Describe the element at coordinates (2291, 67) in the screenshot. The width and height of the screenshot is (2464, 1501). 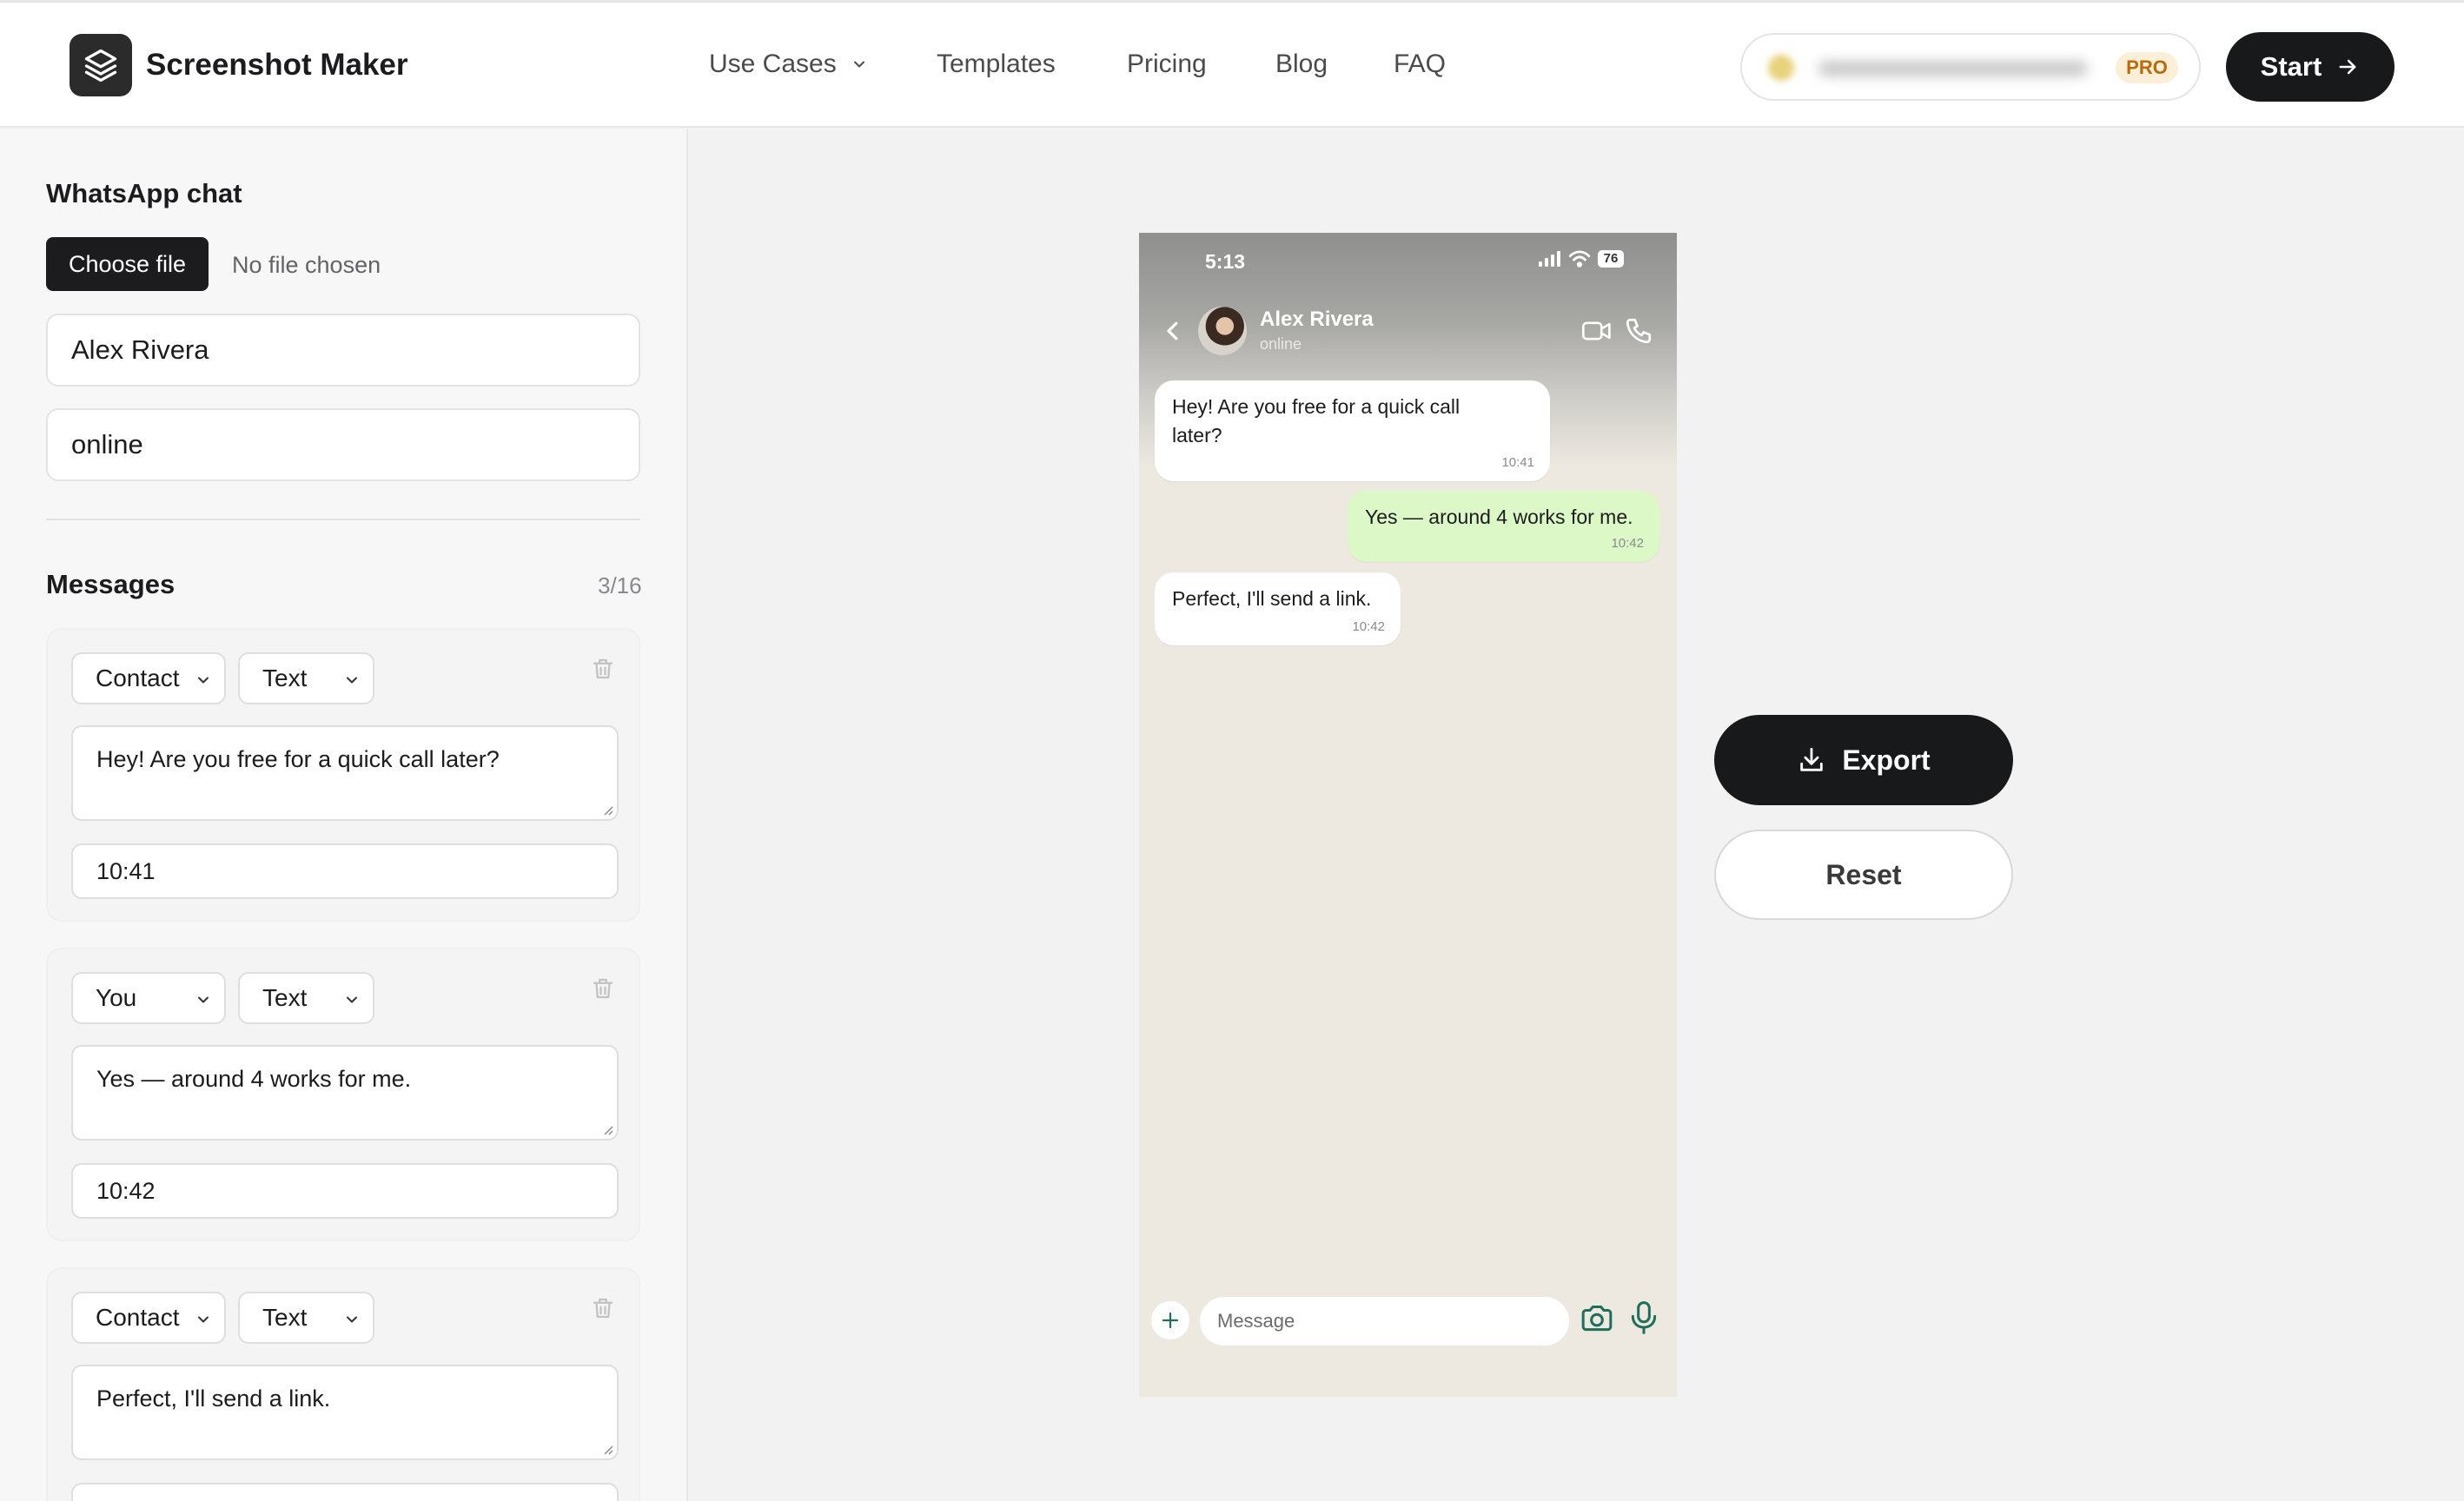
I see `start-button-label: Start` at that location.